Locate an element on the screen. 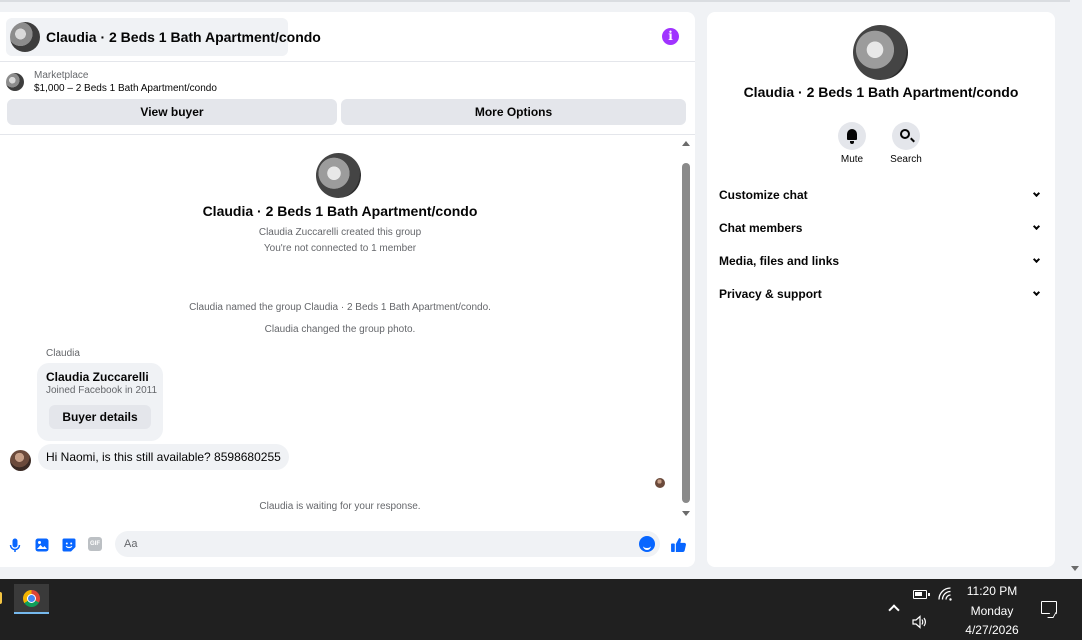 The width and height of the screenshot is (1082, 640). system-event: Claudia changed the group photo. is located at coordinates (340, 329).